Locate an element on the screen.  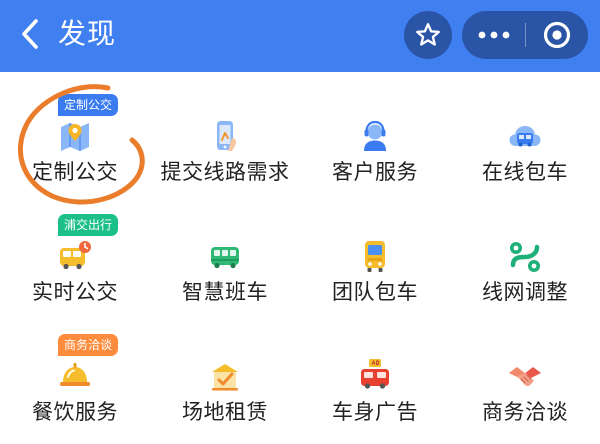
shuttle-bus-icon is located at coordinates (225, 258).